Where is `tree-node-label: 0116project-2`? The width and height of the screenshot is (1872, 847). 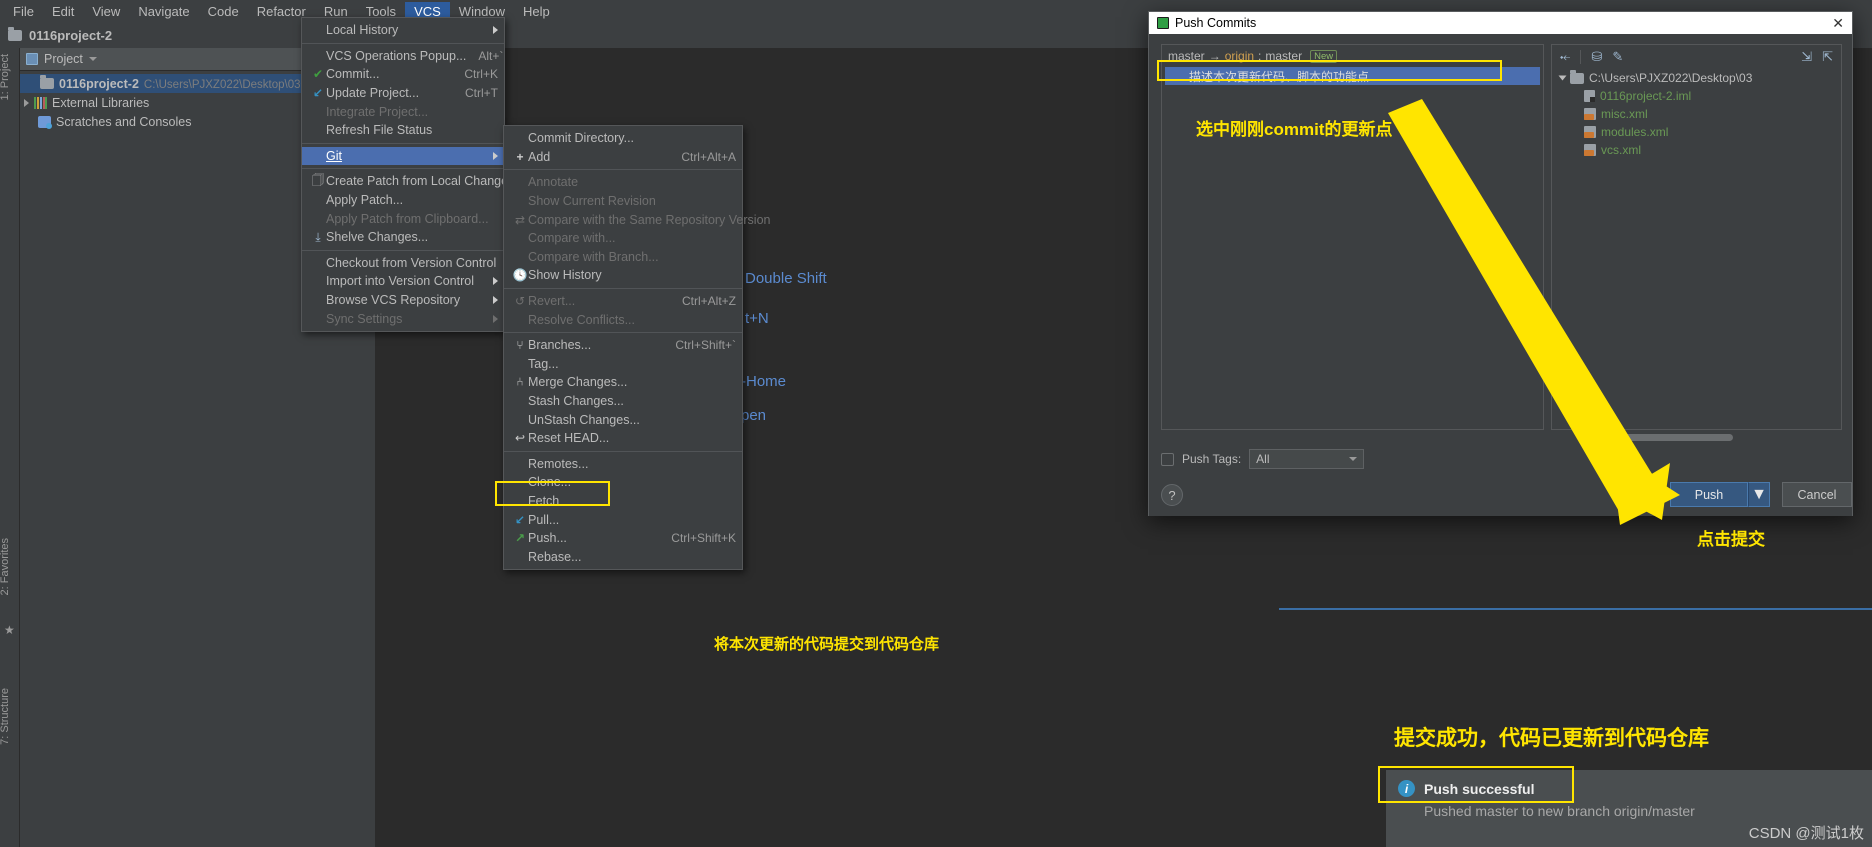 tree-node-label: 0116project-2 is located at coordinates (99, 83).